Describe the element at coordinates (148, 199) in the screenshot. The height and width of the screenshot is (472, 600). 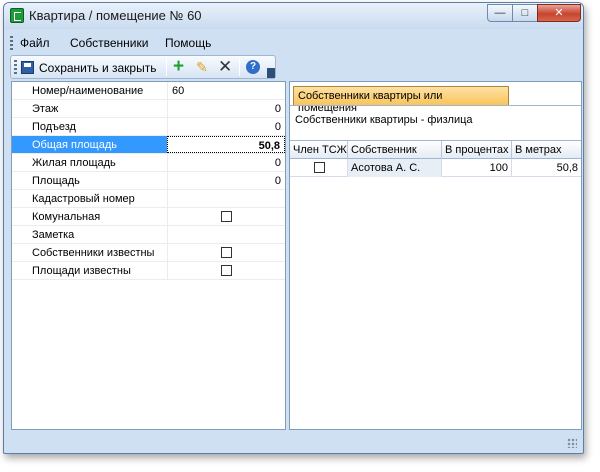
I see `property-row: Кадастровый номер` at that location.